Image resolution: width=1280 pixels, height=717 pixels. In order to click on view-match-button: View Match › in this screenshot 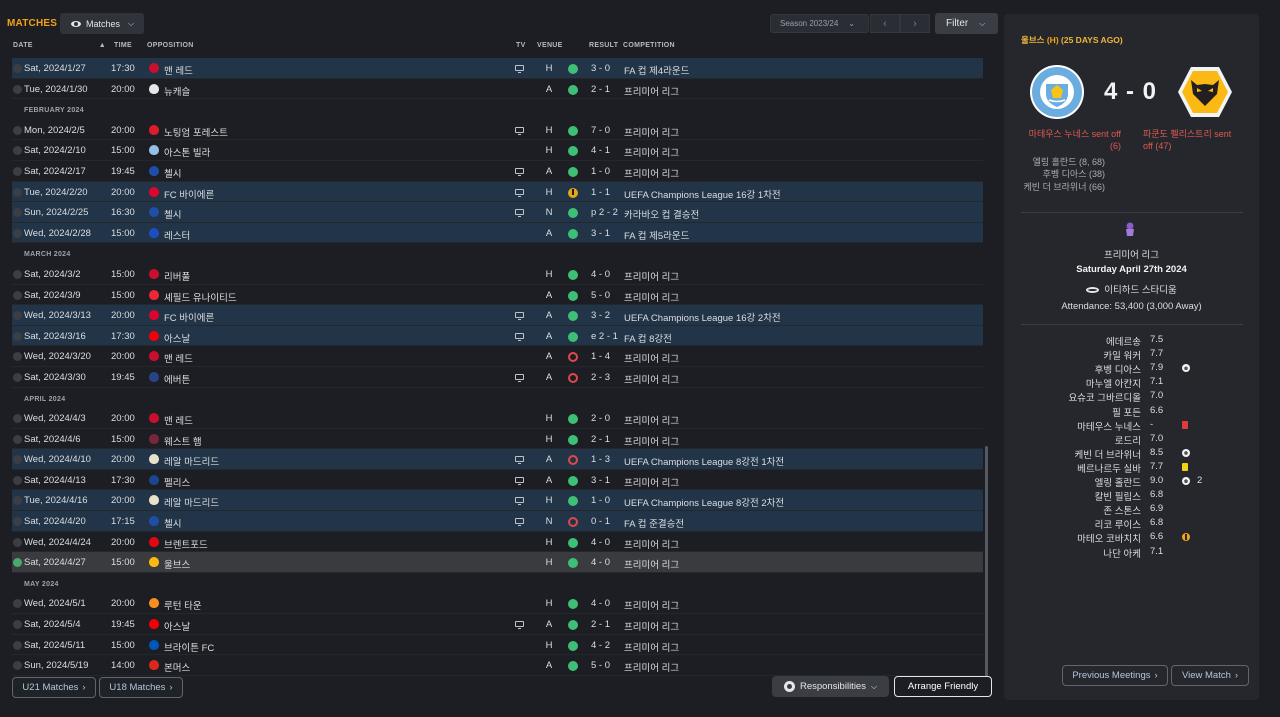, I will do `click(1210, 675)`.